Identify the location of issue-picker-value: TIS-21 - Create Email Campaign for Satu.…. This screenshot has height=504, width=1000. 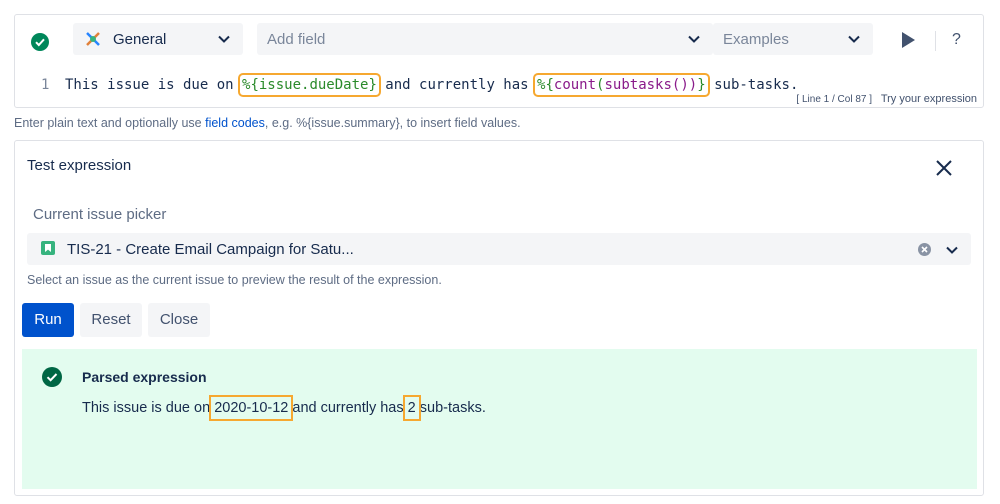
(210, 249).